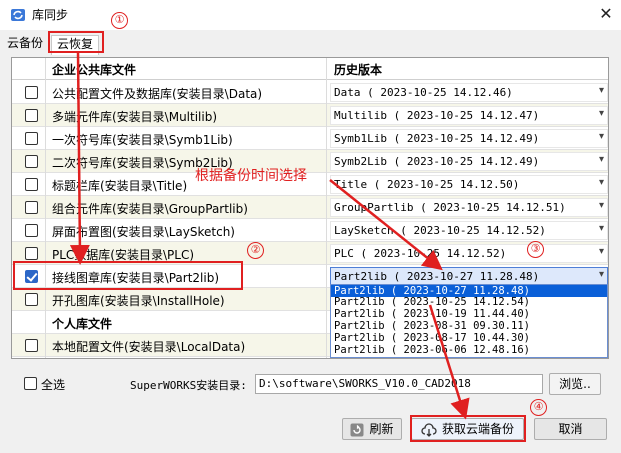 Image resolution: width=621 pixels, height=453 pixels. I want to click on history-version-value: LaySketch ( 2023-10-25 14.12.52), so click(440, 230).